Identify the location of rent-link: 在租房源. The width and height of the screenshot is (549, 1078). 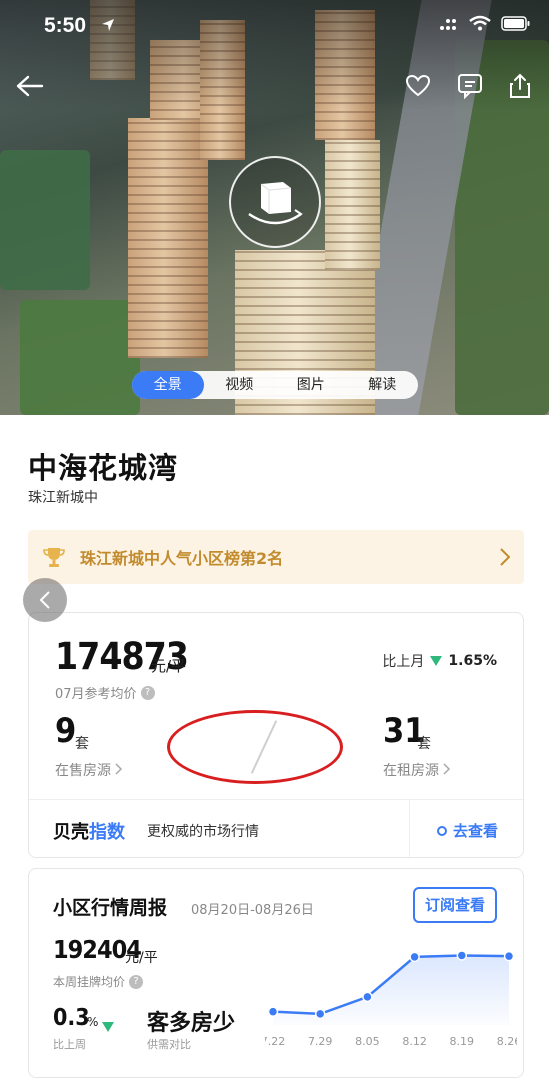
(417, 770).